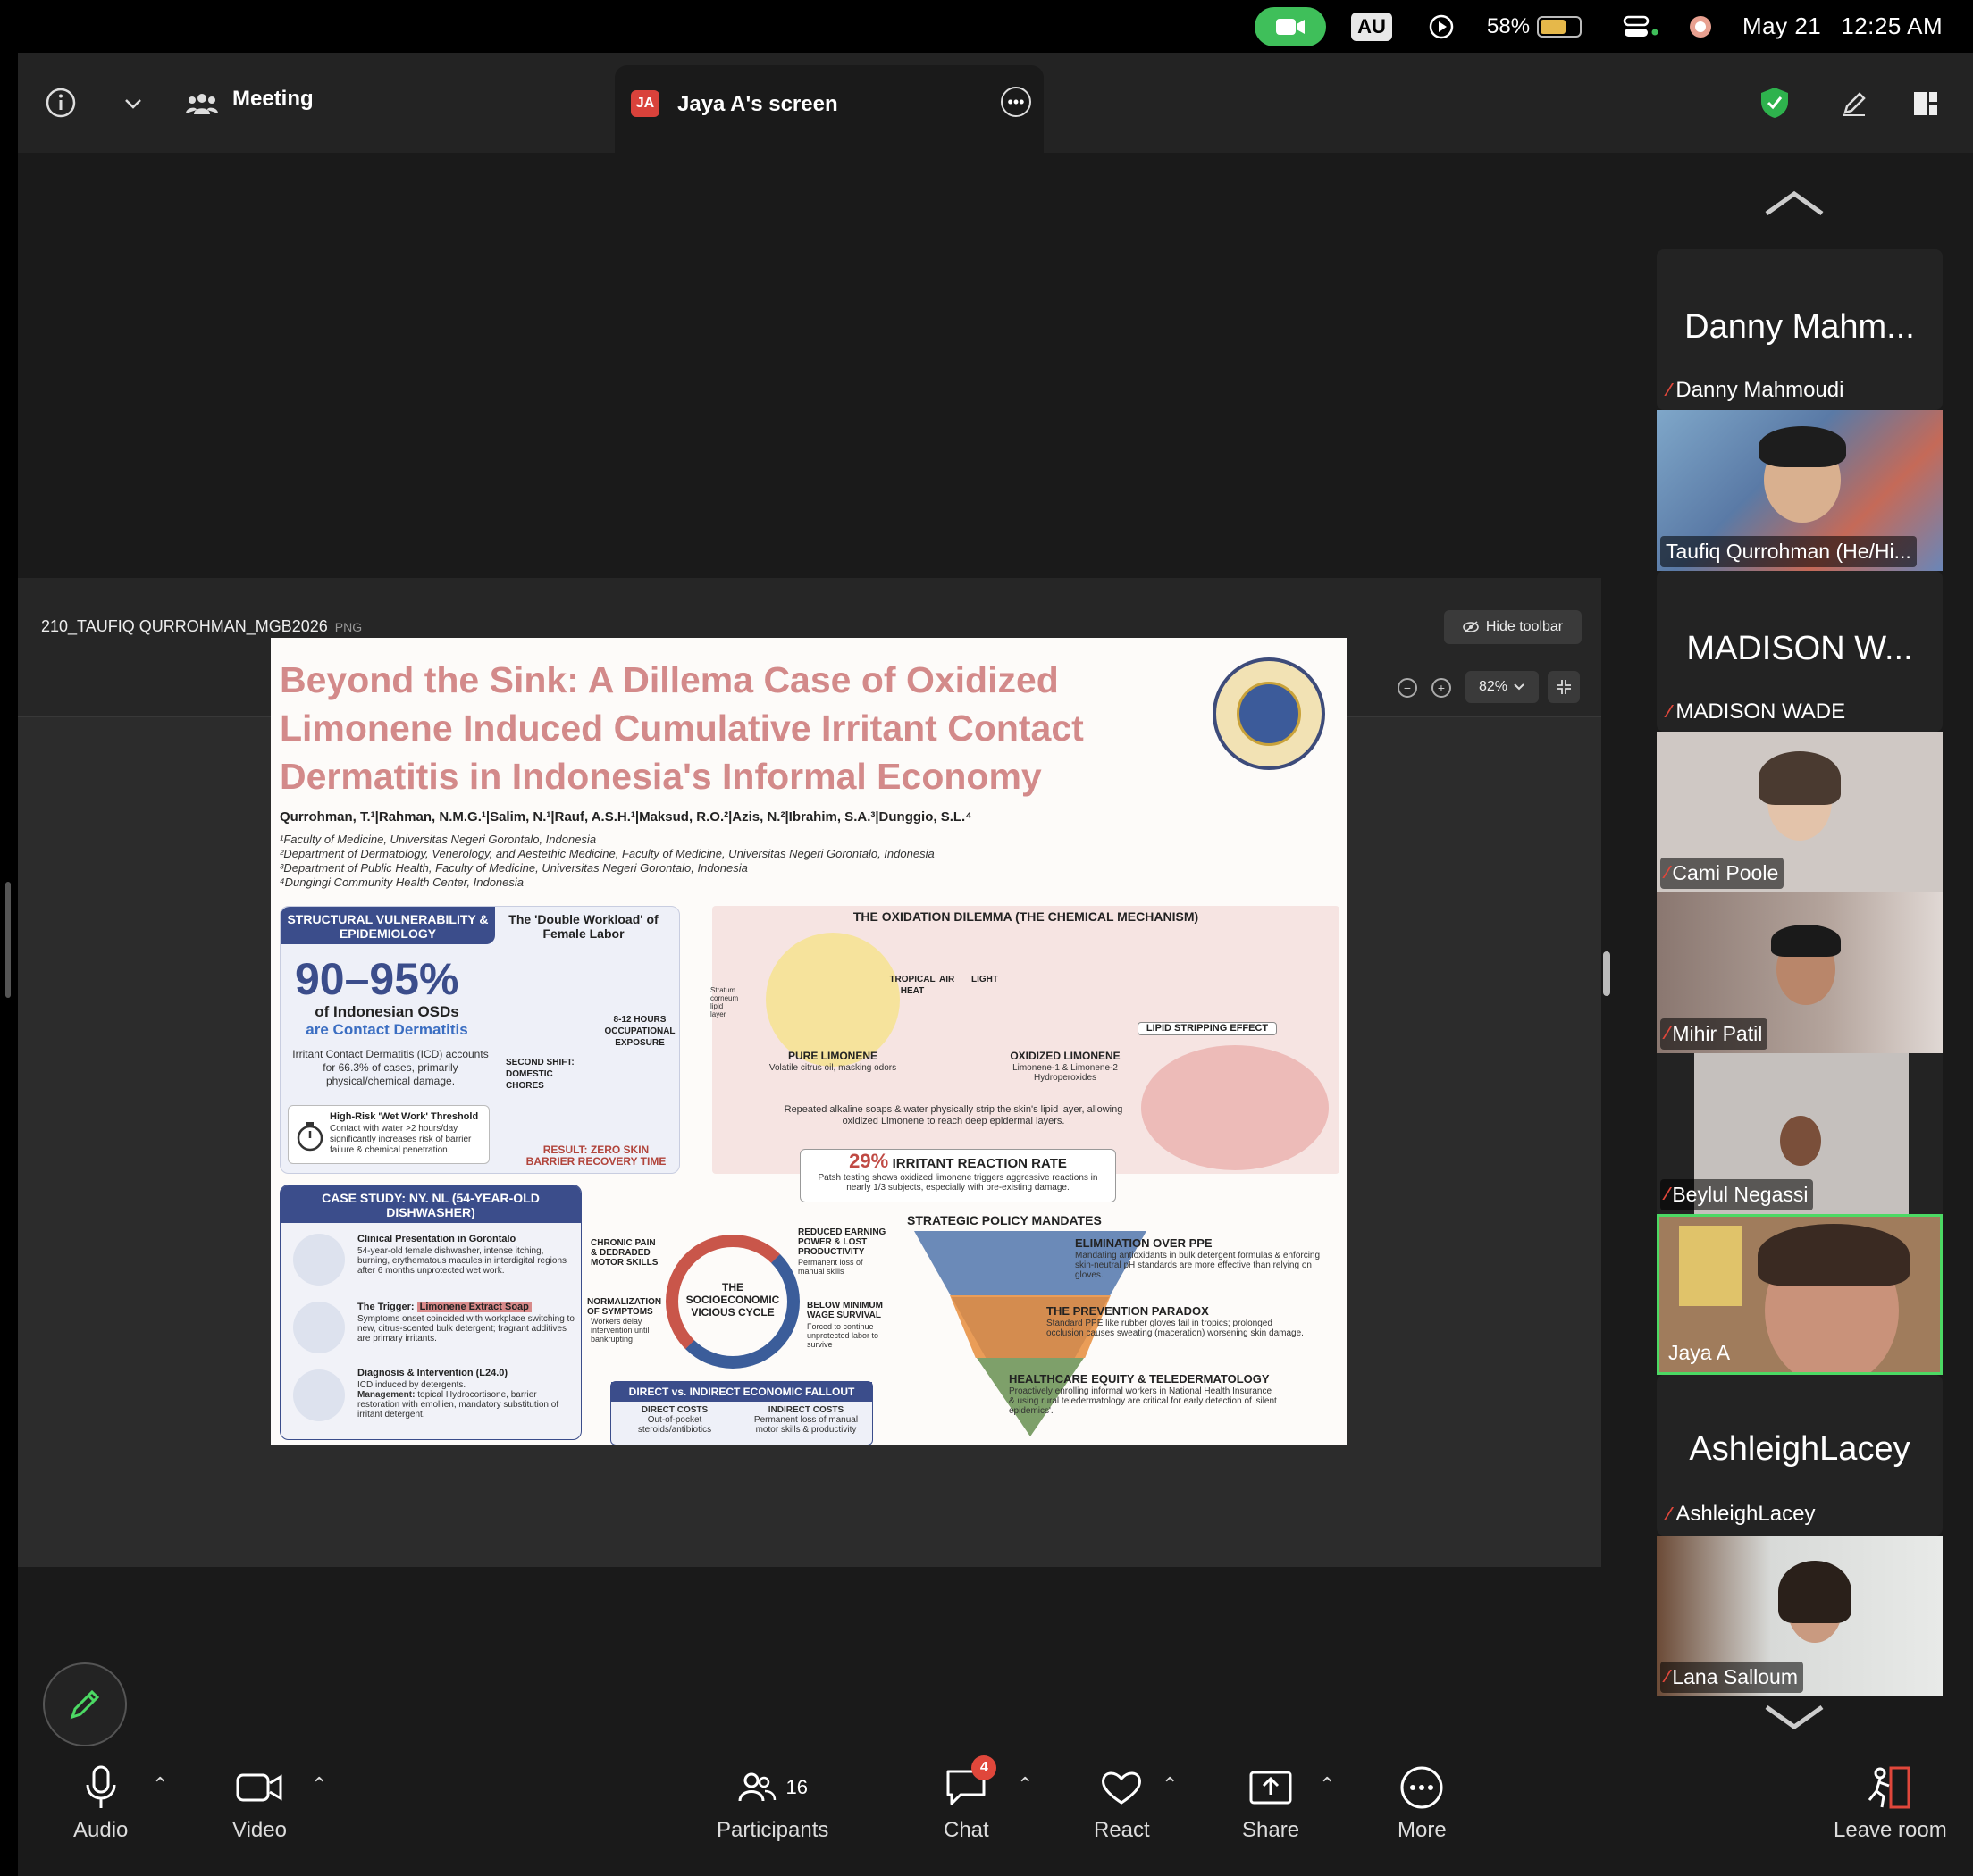 This screenshot has width=1973, height=1876. Describe the element at coordinates (1854, 104) in the screenshot. I see `pencil-icon` at that location.